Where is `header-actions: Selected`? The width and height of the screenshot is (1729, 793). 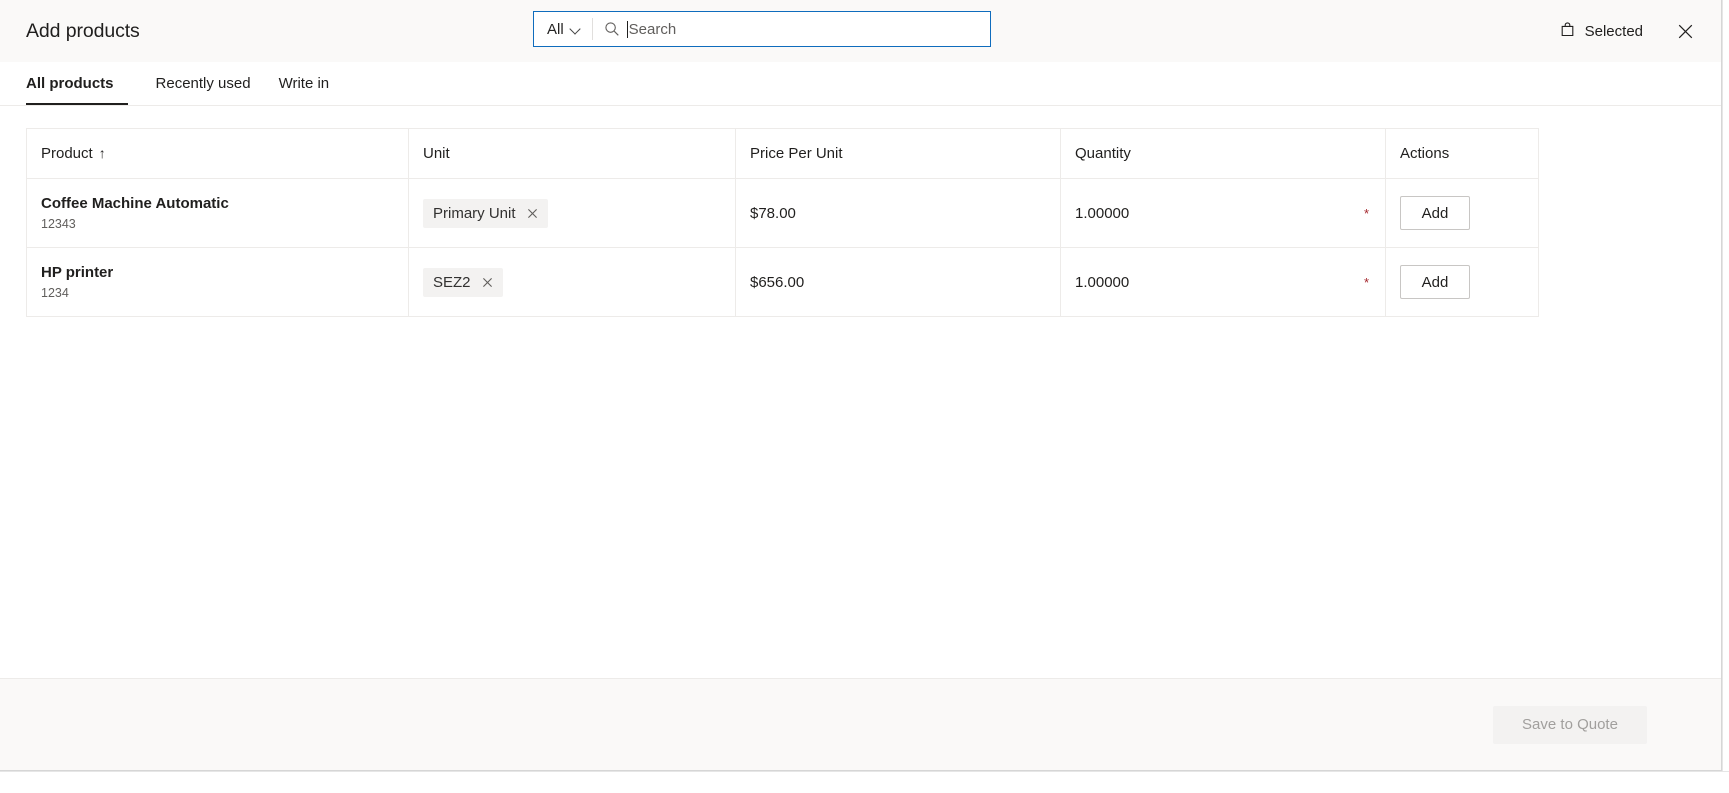 header-actions: Selected is located at coordinates (1628, 31).